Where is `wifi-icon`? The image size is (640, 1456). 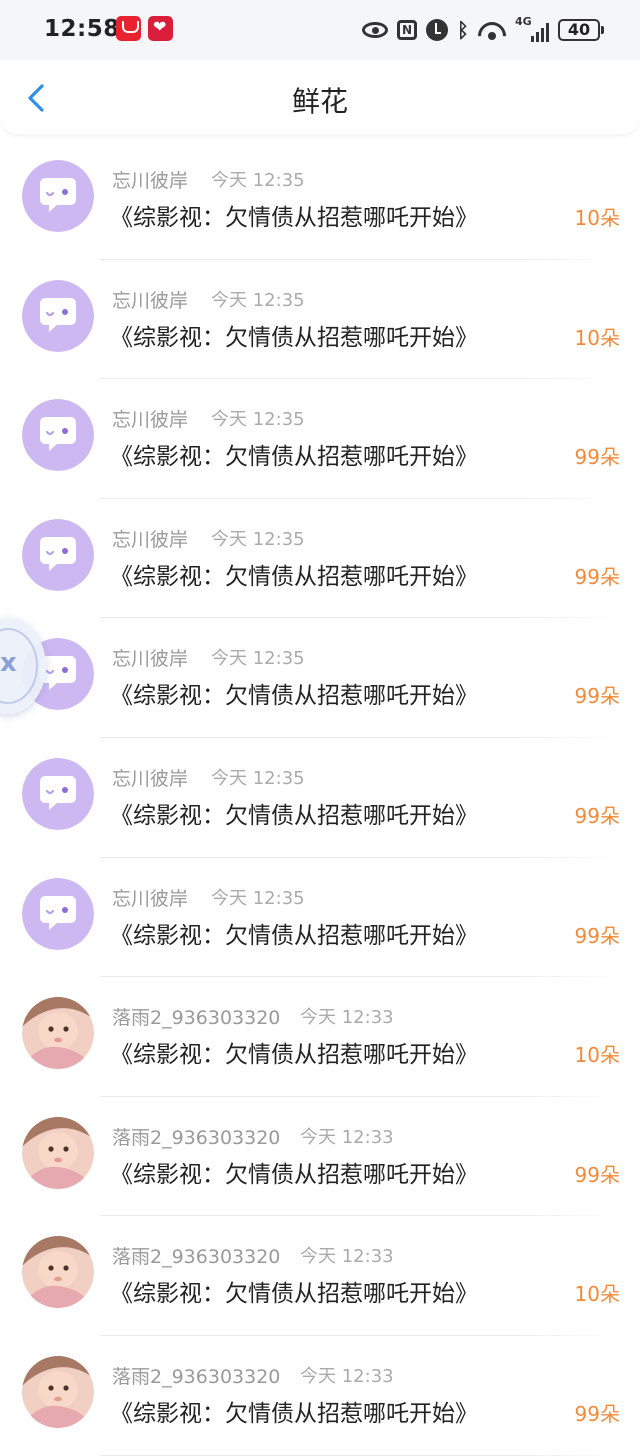 wifi-icon is located at coordinates (492, 30).